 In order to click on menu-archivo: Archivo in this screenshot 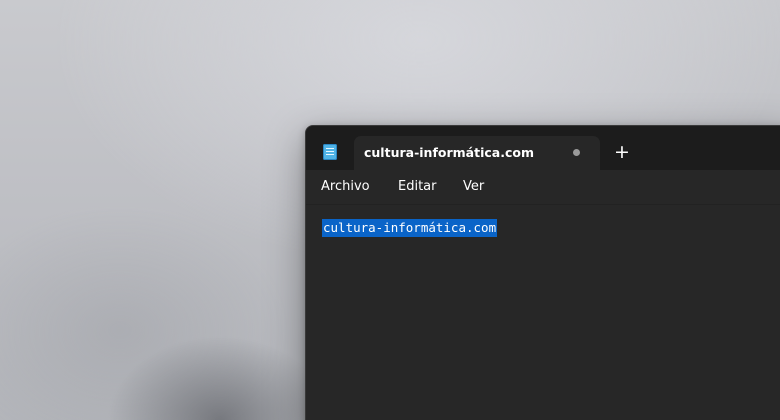, I will do `click(345, 186)`.